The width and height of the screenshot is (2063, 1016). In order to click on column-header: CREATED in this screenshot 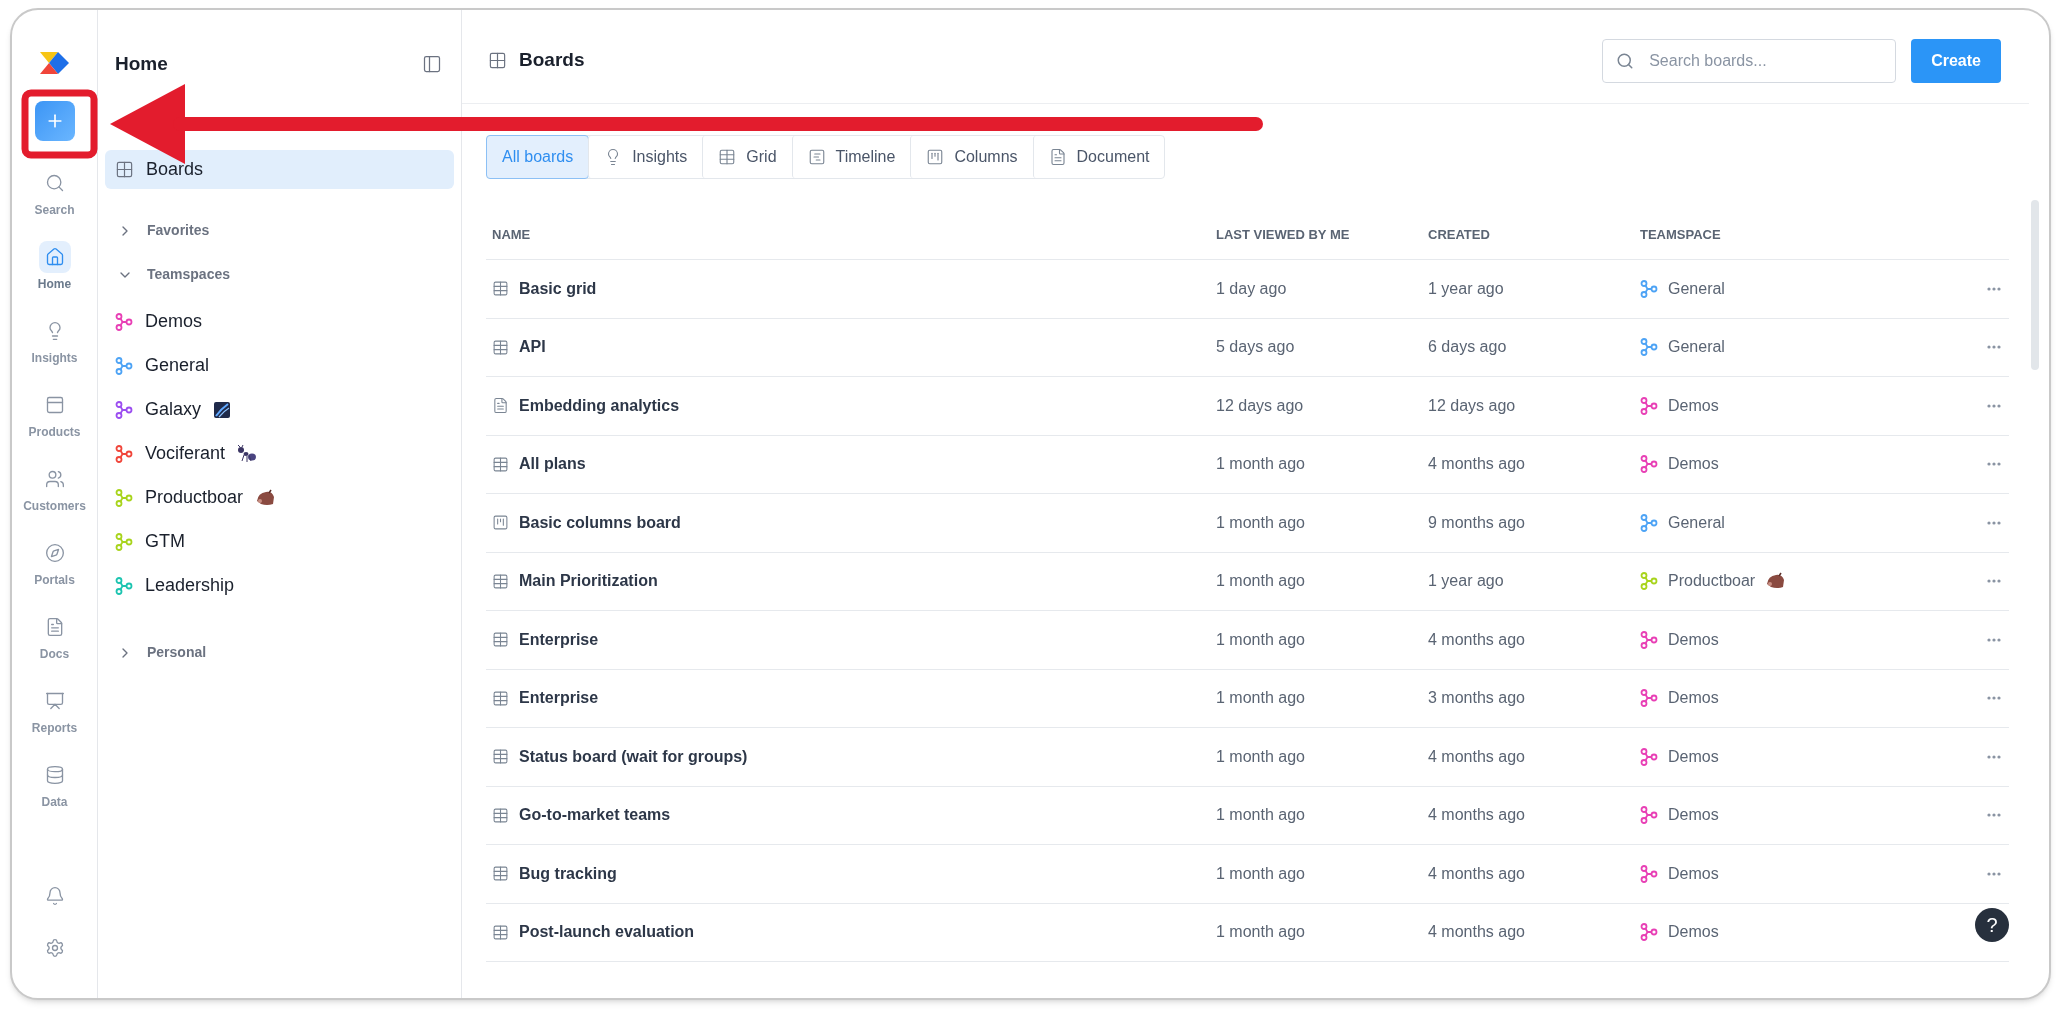, I will do `click(1459, 234)`.